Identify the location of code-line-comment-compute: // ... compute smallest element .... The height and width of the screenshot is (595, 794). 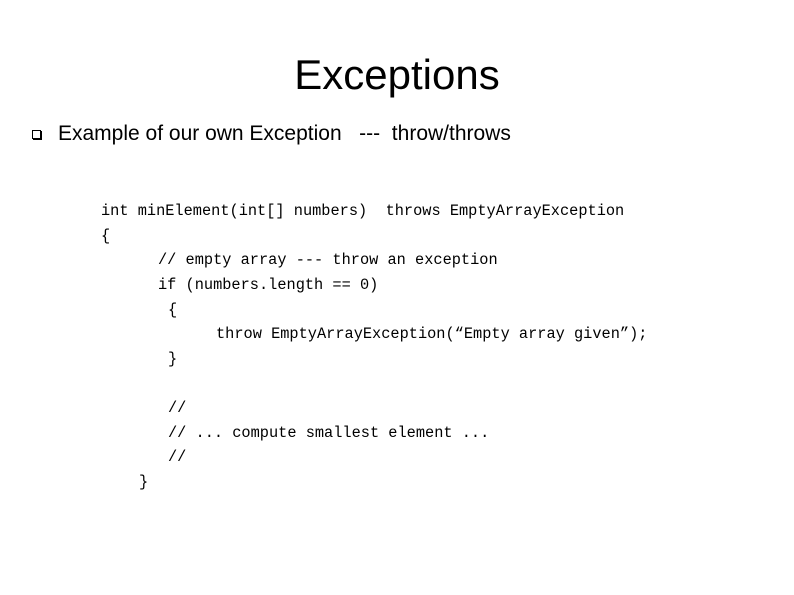
(329, 433).